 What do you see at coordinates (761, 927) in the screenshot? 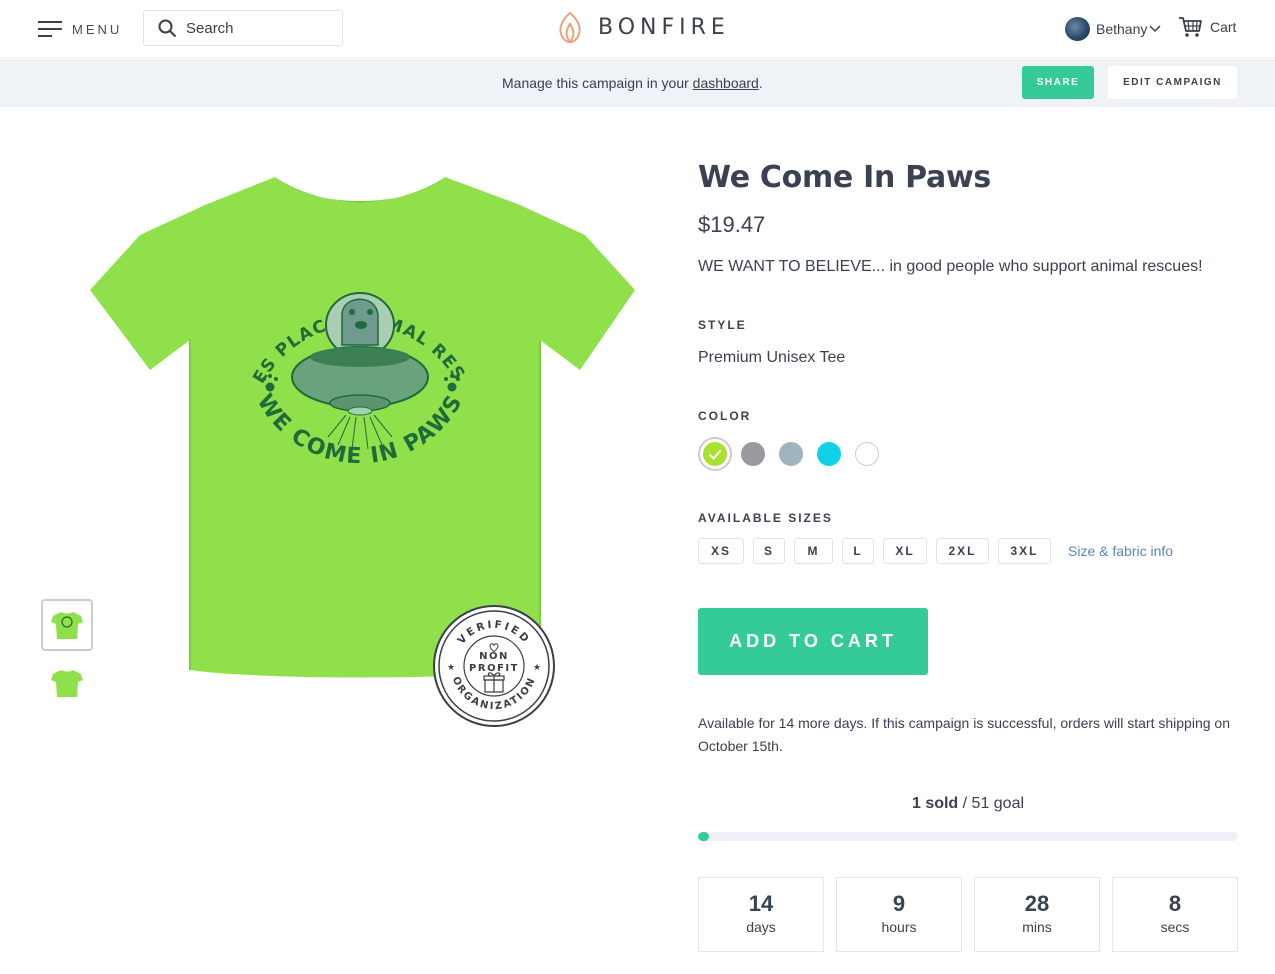
I see `countdown-unit: days` at bounding box center [761, 927].